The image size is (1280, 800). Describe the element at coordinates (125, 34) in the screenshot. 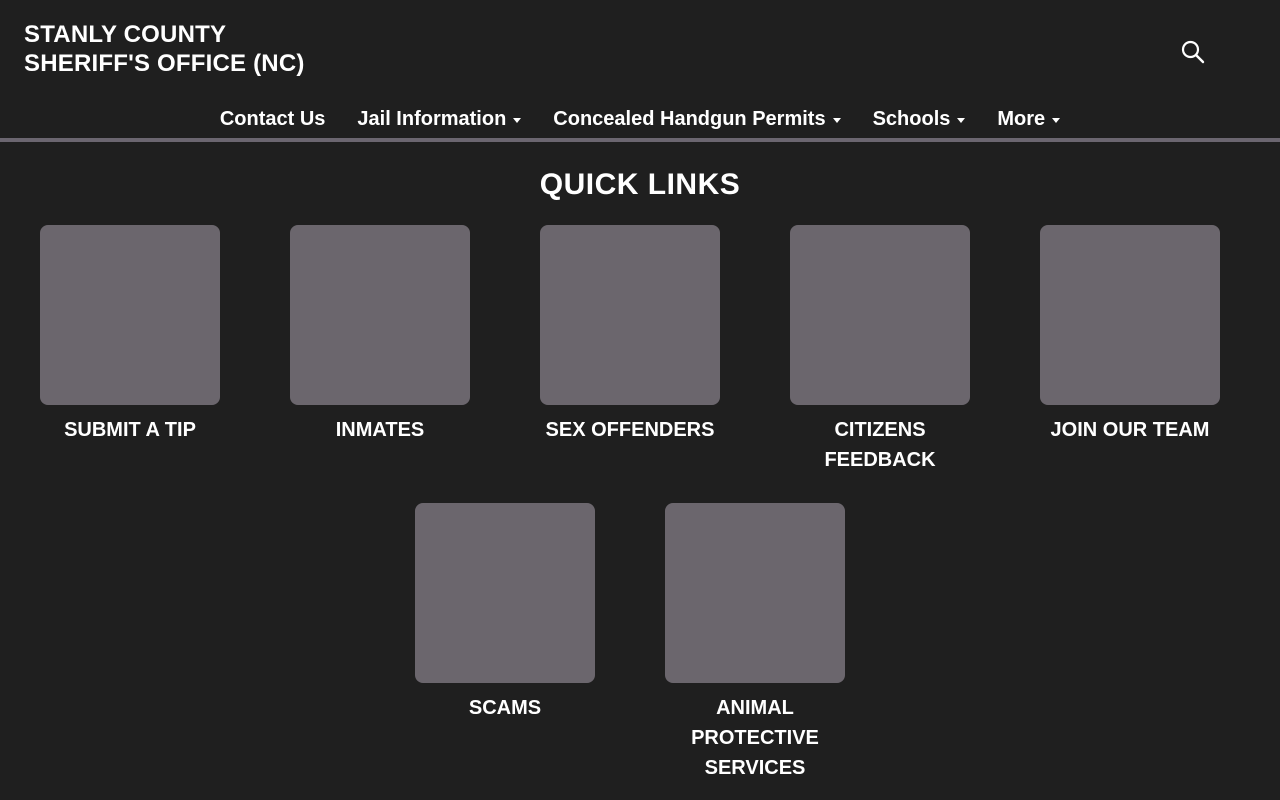

I see `site-title-line1: STANLY COUNTY` at that location.